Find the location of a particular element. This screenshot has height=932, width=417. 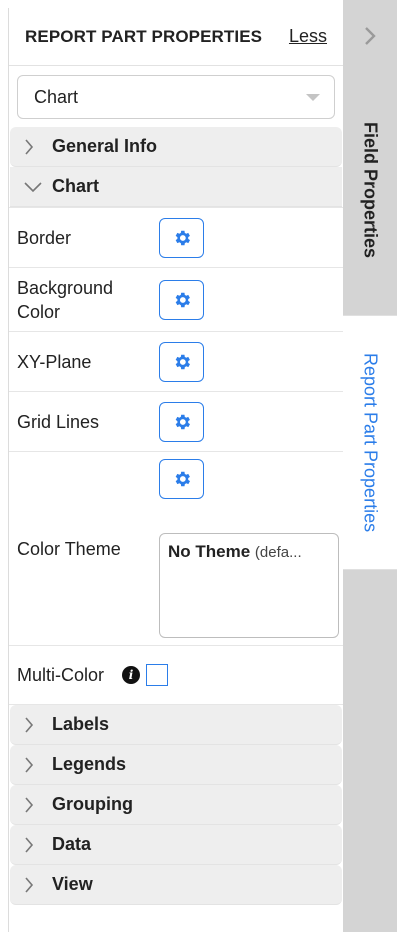

prop-label: Multi-Color is located at coordinates (61, 675).